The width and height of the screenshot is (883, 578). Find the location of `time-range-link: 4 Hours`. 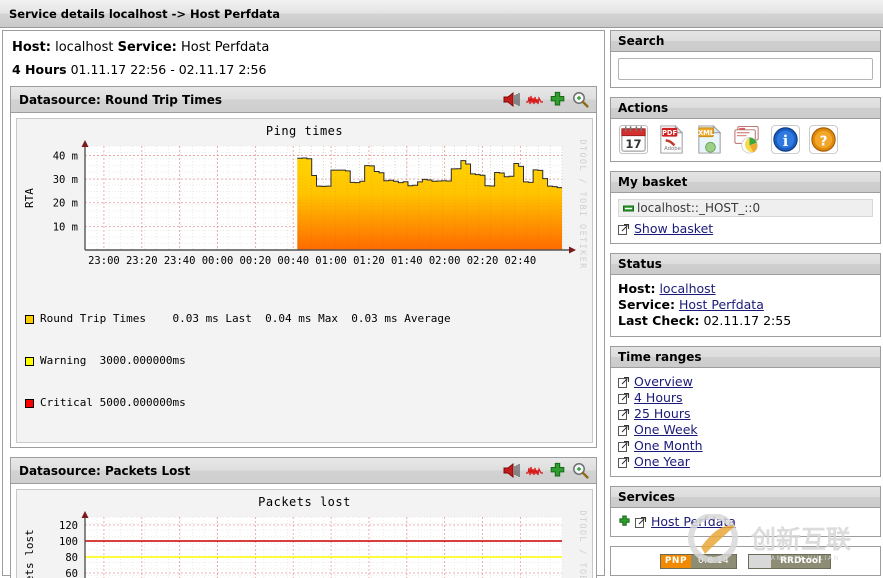

time-range-link: 4 Hours is located at coordinates (658, 397).